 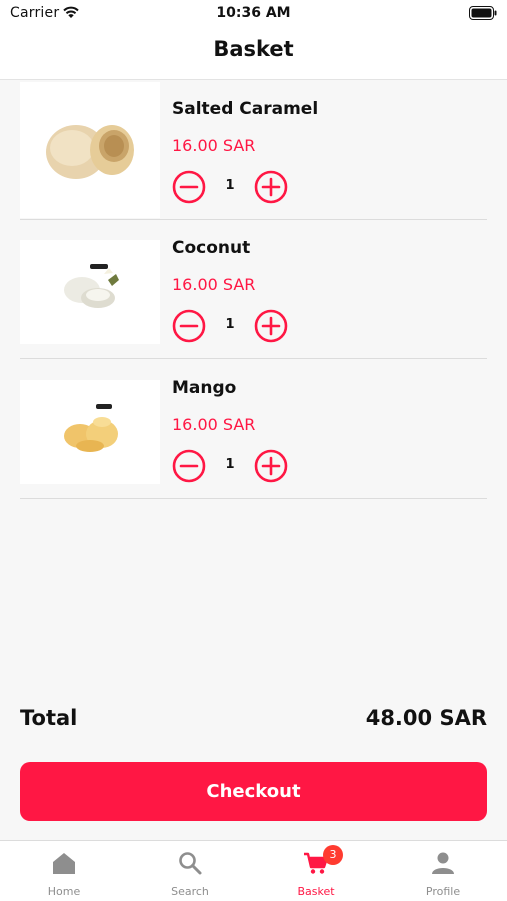 I want to click on basket-item: Coconut 16.00 SAR 1, so click(x=253, y=290).